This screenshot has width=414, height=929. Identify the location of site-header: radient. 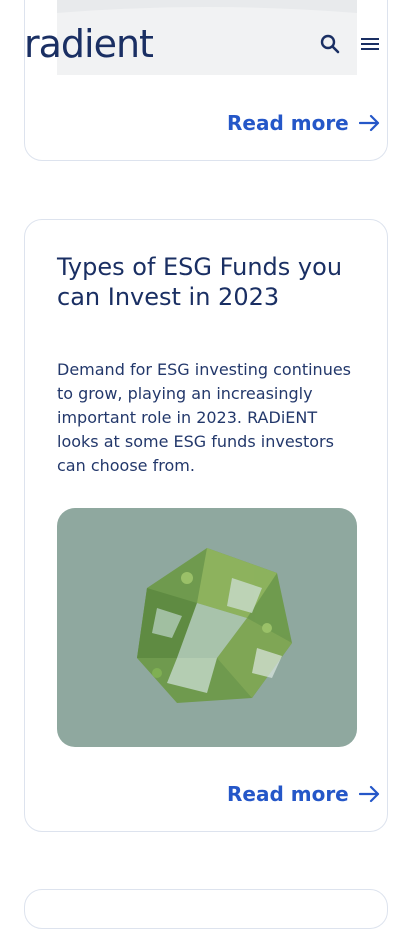
(207, 44).